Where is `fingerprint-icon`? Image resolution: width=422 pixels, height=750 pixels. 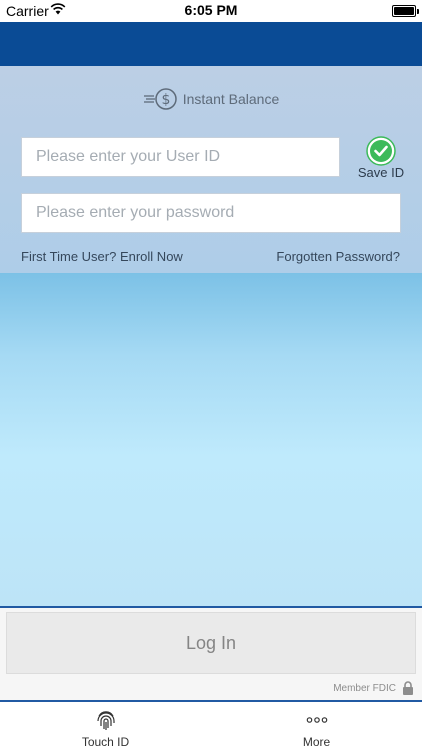
fingerprint-icon is located at coordinates (105, 720).